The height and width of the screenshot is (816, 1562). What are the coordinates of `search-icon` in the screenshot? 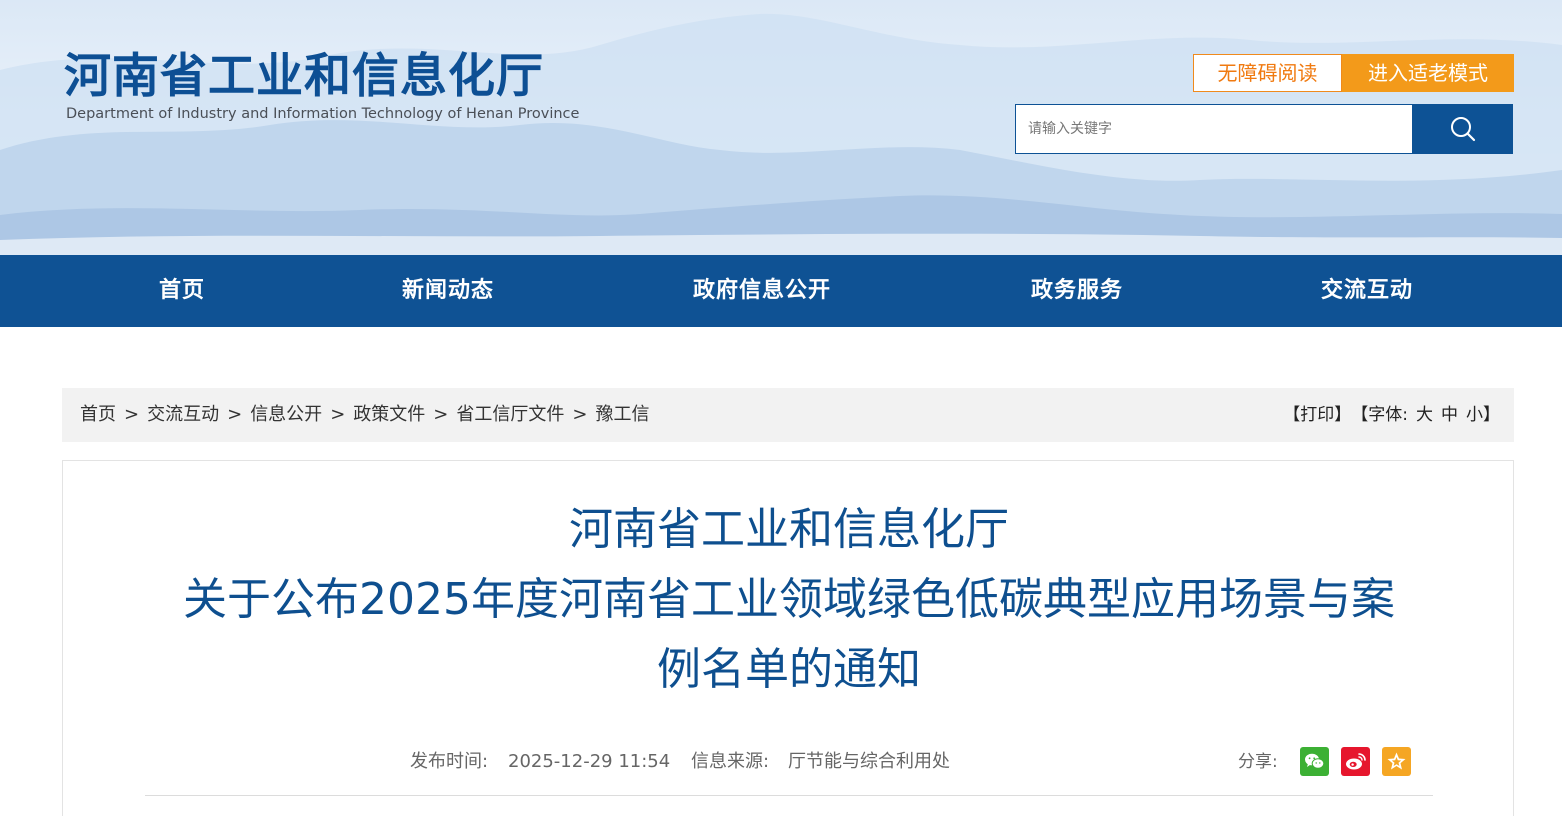 It's located at (1462, 129).